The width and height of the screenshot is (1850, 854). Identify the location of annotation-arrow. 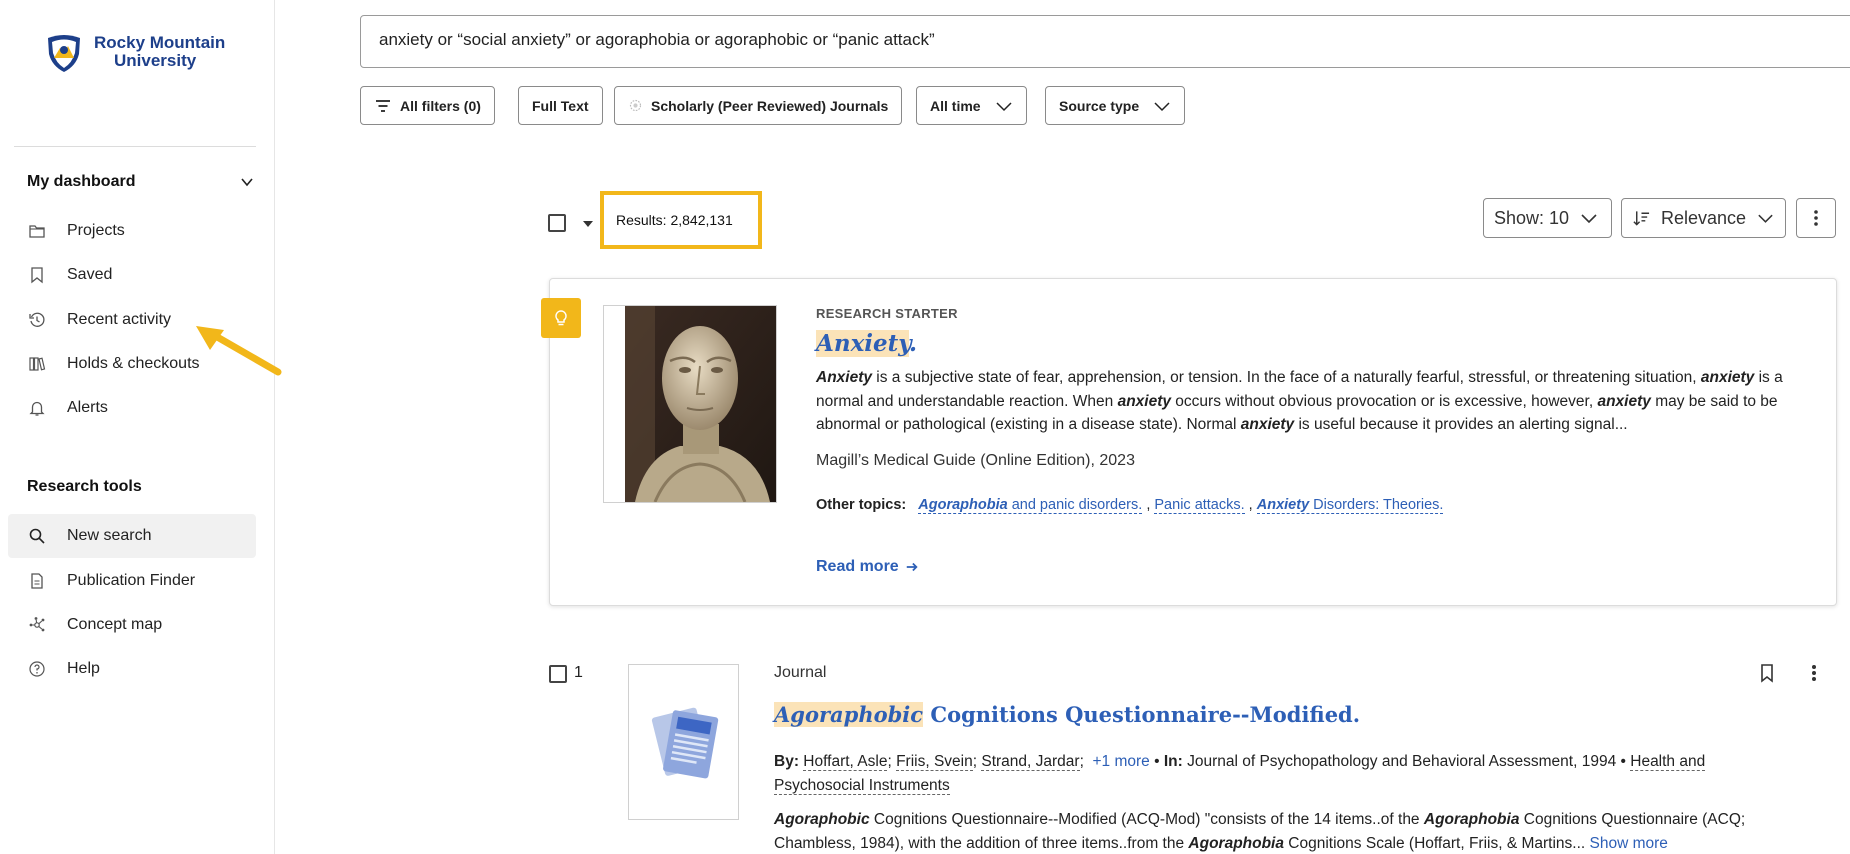
(239, 351).